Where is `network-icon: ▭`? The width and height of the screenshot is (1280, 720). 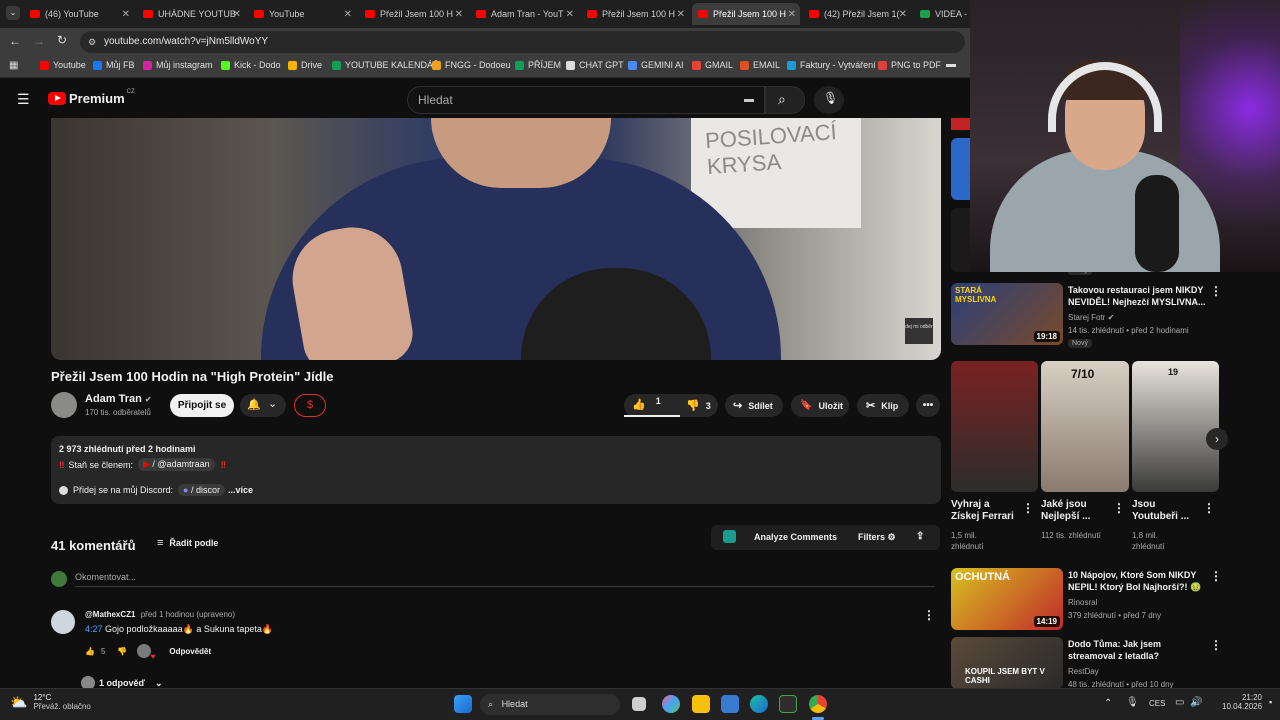
network-icon: ▭ is located at coordinates (1179, 702).